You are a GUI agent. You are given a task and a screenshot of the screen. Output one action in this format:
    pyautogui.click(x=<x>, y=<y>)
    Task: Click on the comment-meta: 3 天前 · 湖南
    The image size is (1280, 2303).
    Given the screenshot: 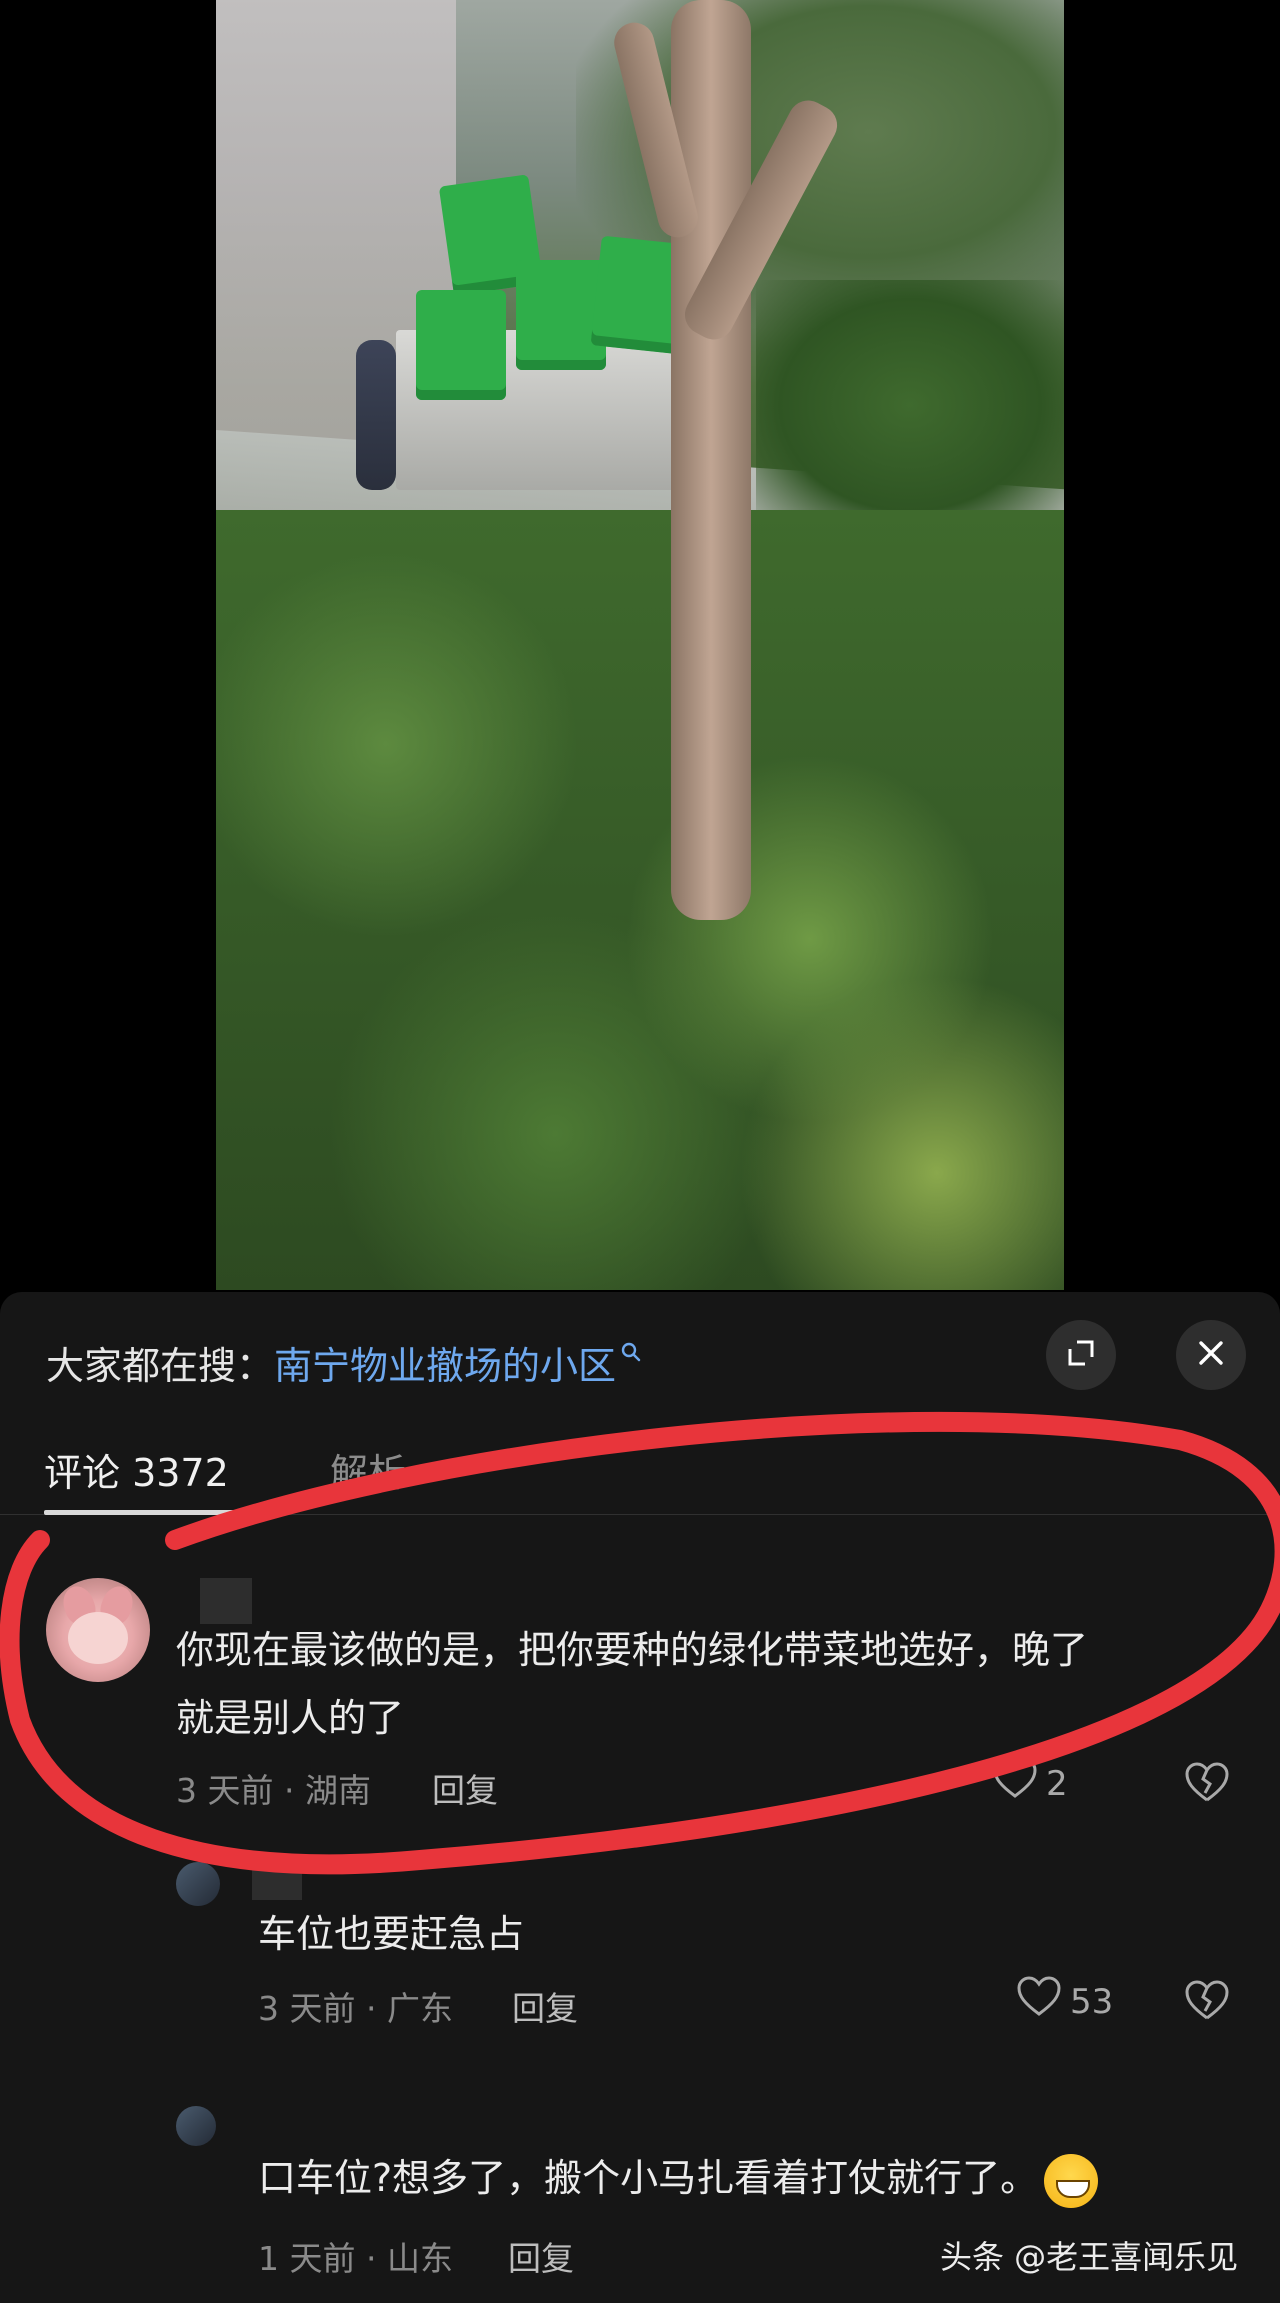 What is the action you would take?
    pyautogui.click(x=273, y=1790)
    